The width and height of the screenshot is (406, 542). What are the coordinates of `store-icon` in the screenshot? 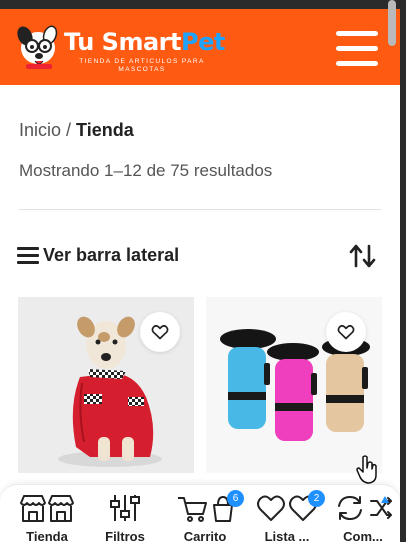 It's located at (47, 508).